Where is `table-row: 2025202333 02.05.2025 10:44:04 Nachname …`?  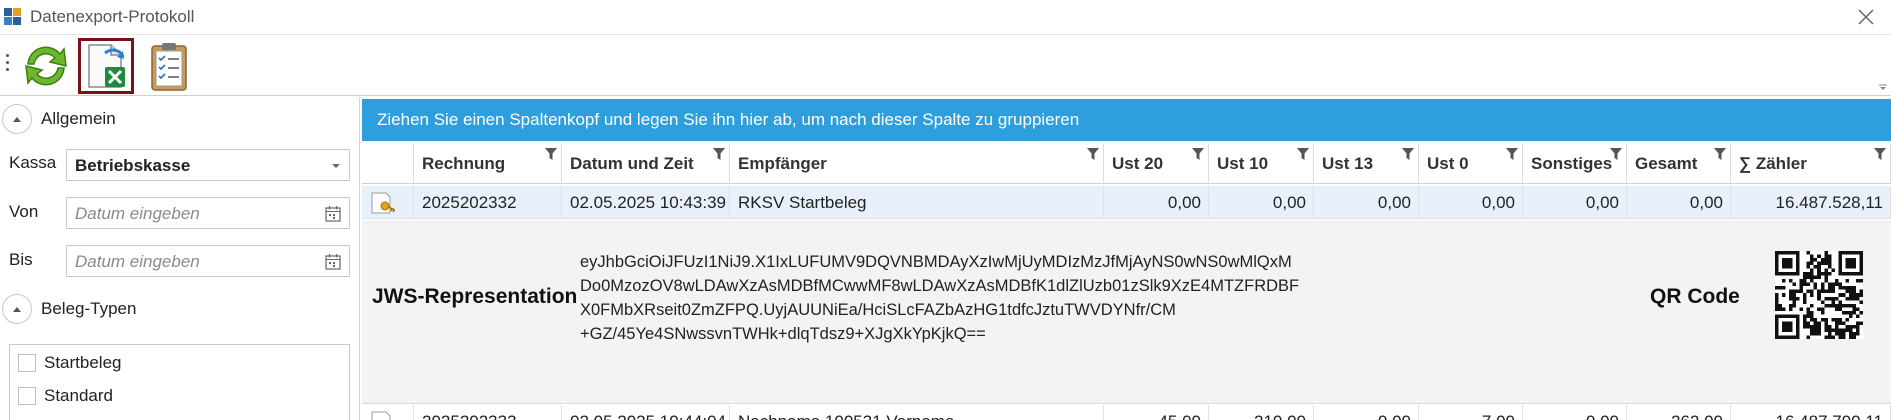 table-row: 2025202333 02.05.2025 10:44:04 Nachname … is located at coordinates (1126, 412).